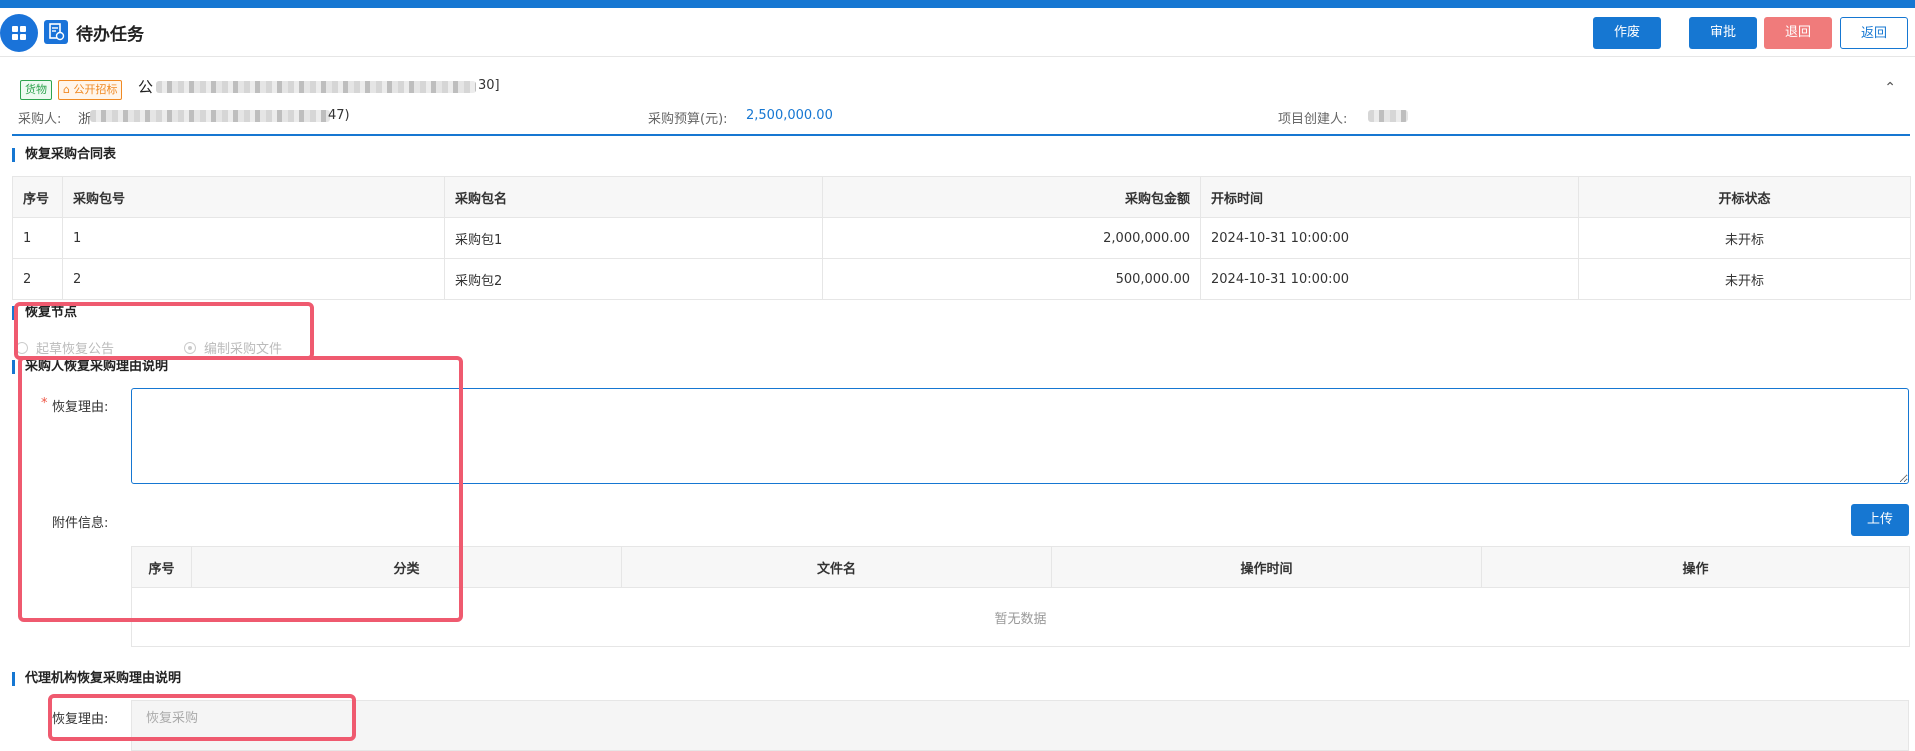  Describe the element at coordinates (240, 489) in the screenshot. I see `highlight-box-buyer-reason` at that location.